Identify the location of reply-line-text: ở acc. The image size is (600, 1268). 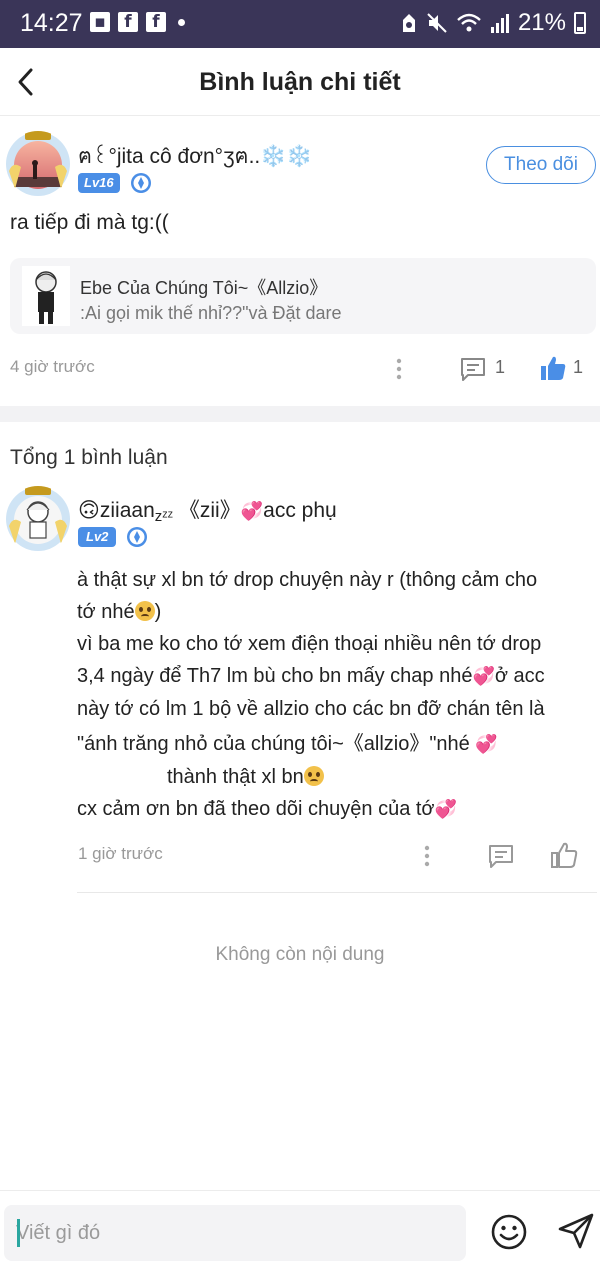
(519, 676).